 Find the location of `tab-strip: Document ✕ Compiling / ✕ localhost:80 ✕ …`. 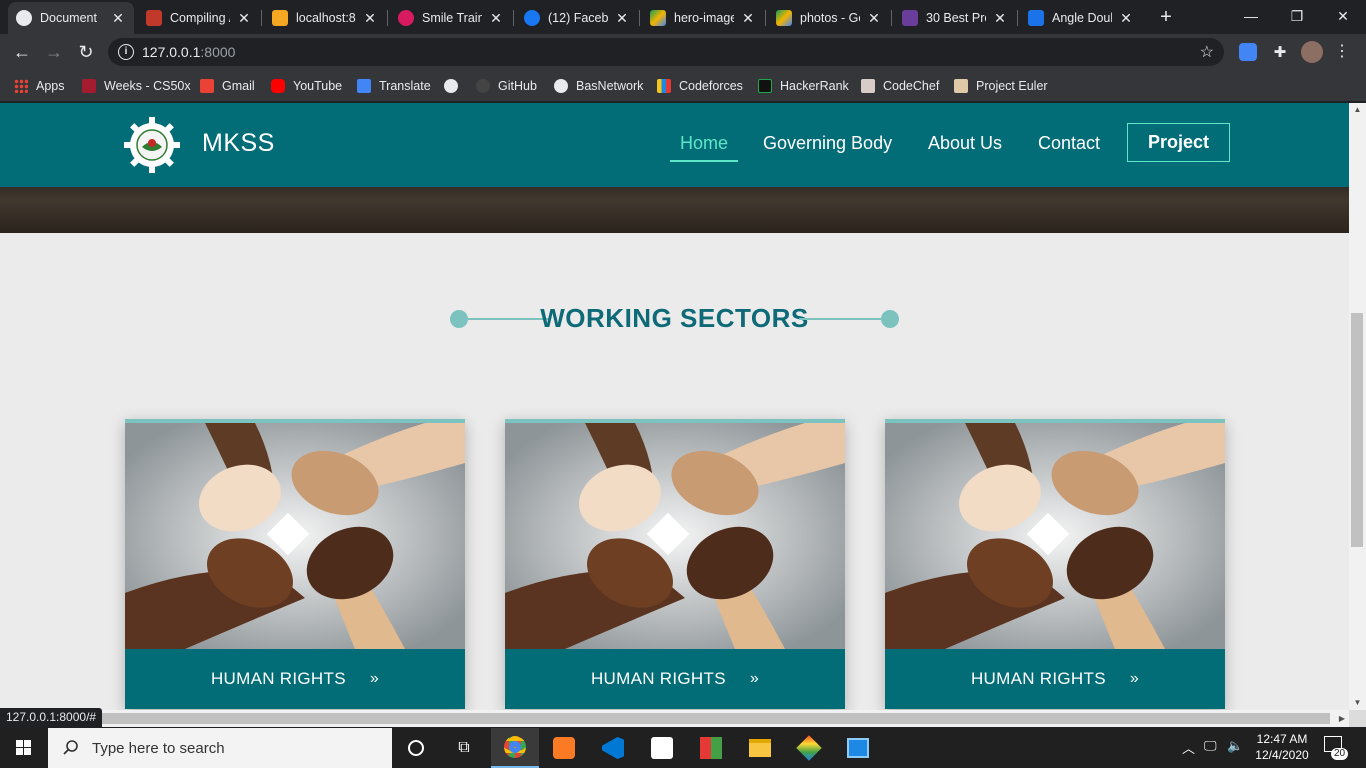

tab-strip: Document ✕ Compiling / ✕ localhost:80 ✕ … is located at coordinates (683, 17).